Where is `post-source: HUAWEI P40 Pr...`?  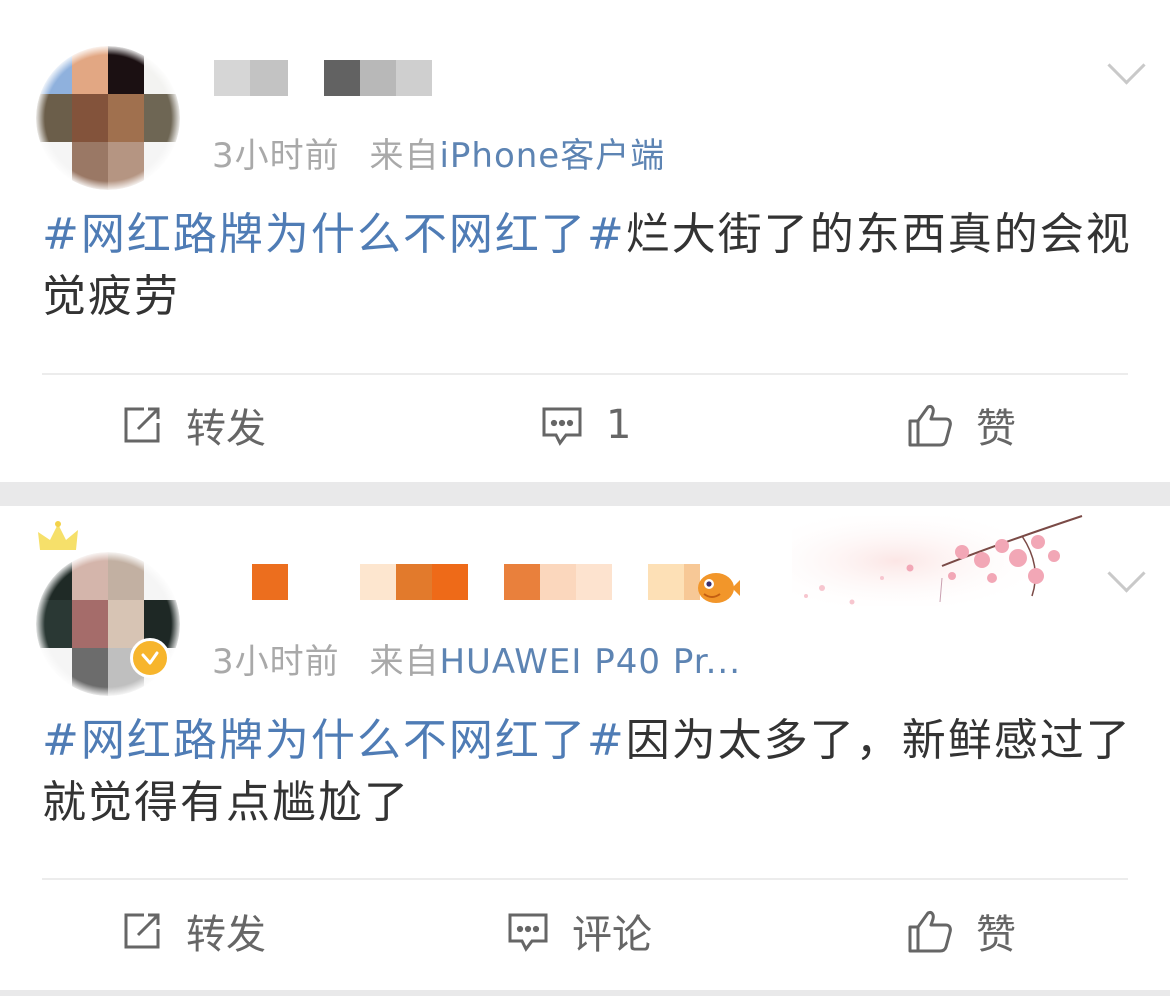
post-source: HUAWEI P40 Pr... is located at coordinates (590, 662).